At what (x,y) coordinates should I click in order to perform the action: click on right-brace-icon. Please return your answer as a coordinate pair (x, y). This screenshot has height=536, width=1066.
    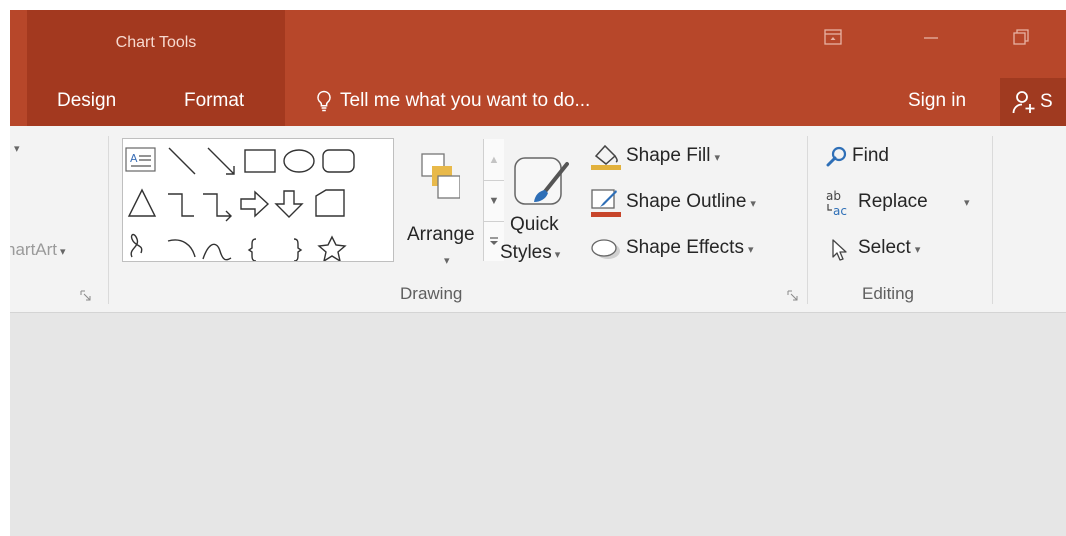
    Looking at the image, I should click on (298, 249).